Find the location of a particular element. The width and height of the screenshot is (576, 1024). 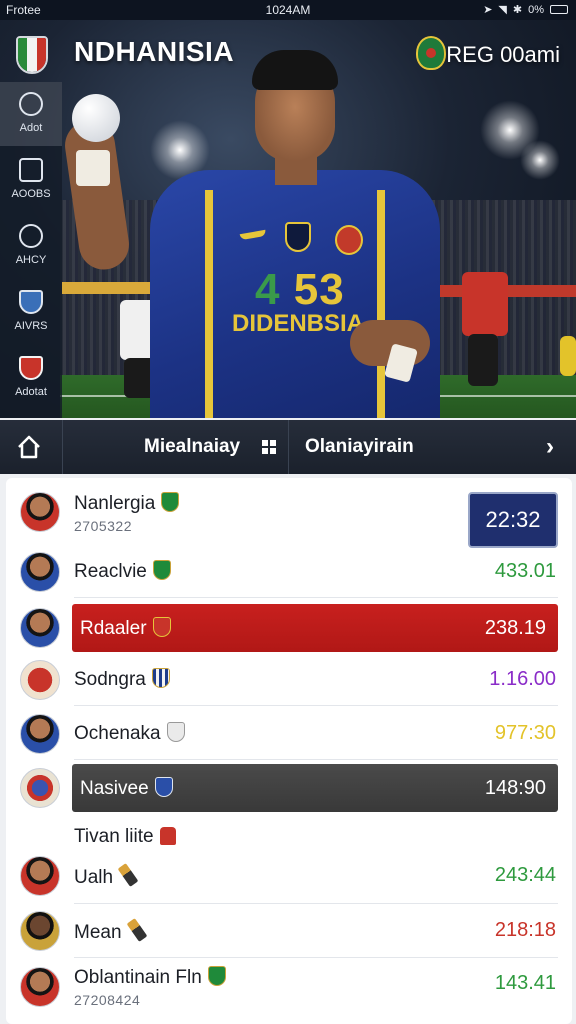

score-value: 148:90 is located at coordinates (515, 788).